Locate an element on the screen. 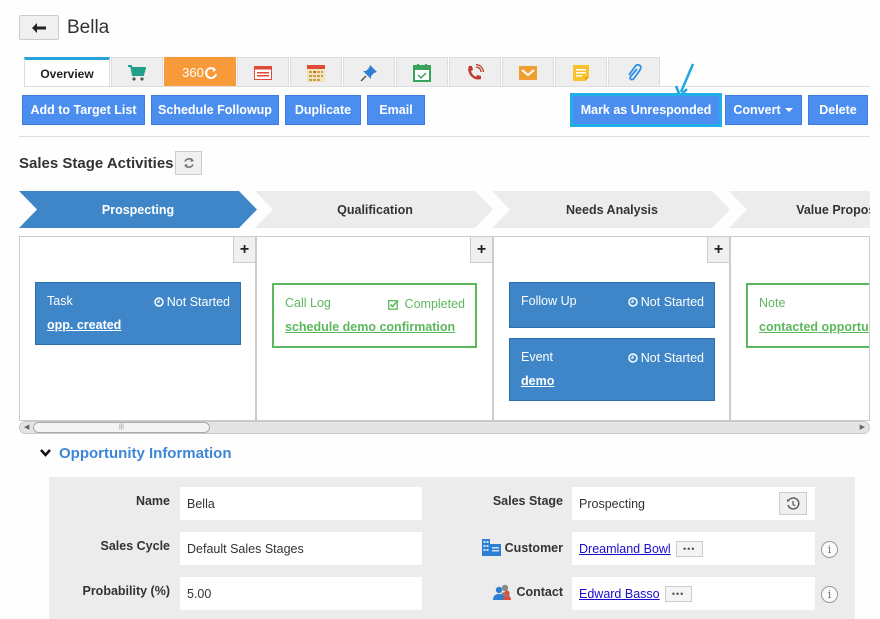 This screenshot has width=880, height=619. stage-label: Value Proposition is located at coordinates (833, 209).